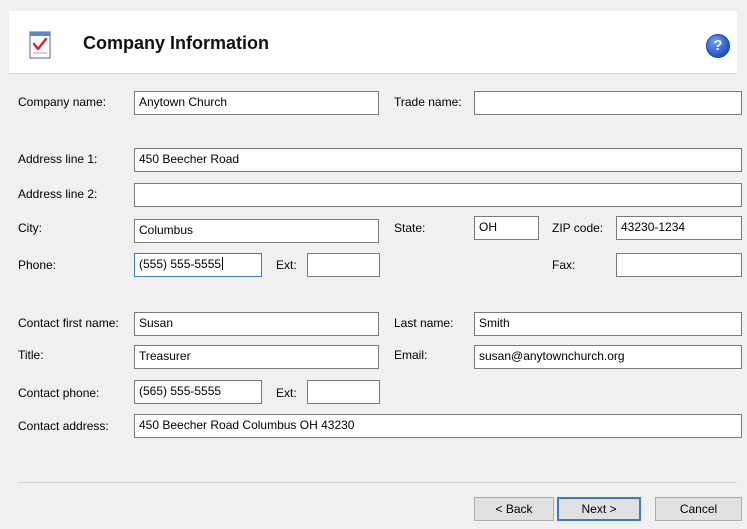  I want to click on phone-field-value: (555) 555-5555, so click(180, 264).